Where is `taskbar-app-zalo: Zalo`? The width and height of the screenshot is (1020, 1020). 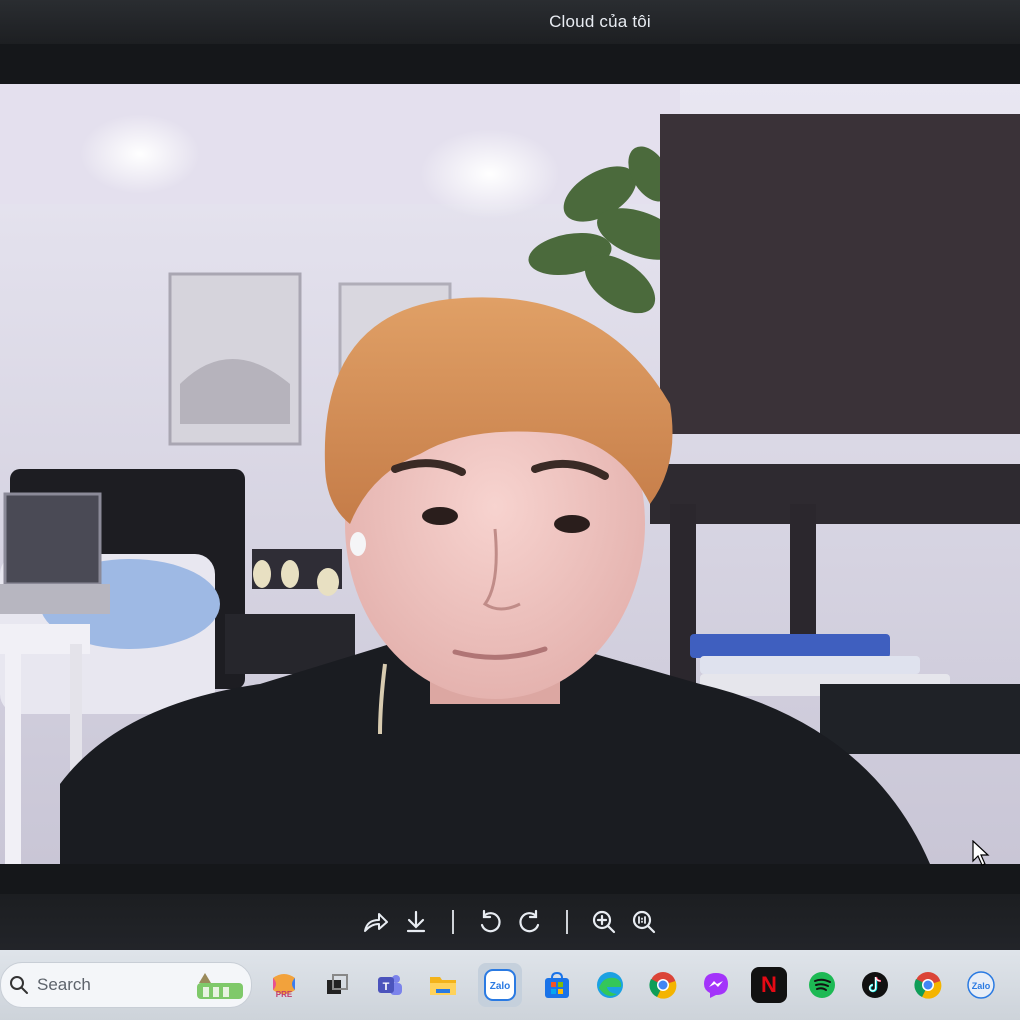 taskbar-app-zalo: Zalo is located at coordinates (500, 985).